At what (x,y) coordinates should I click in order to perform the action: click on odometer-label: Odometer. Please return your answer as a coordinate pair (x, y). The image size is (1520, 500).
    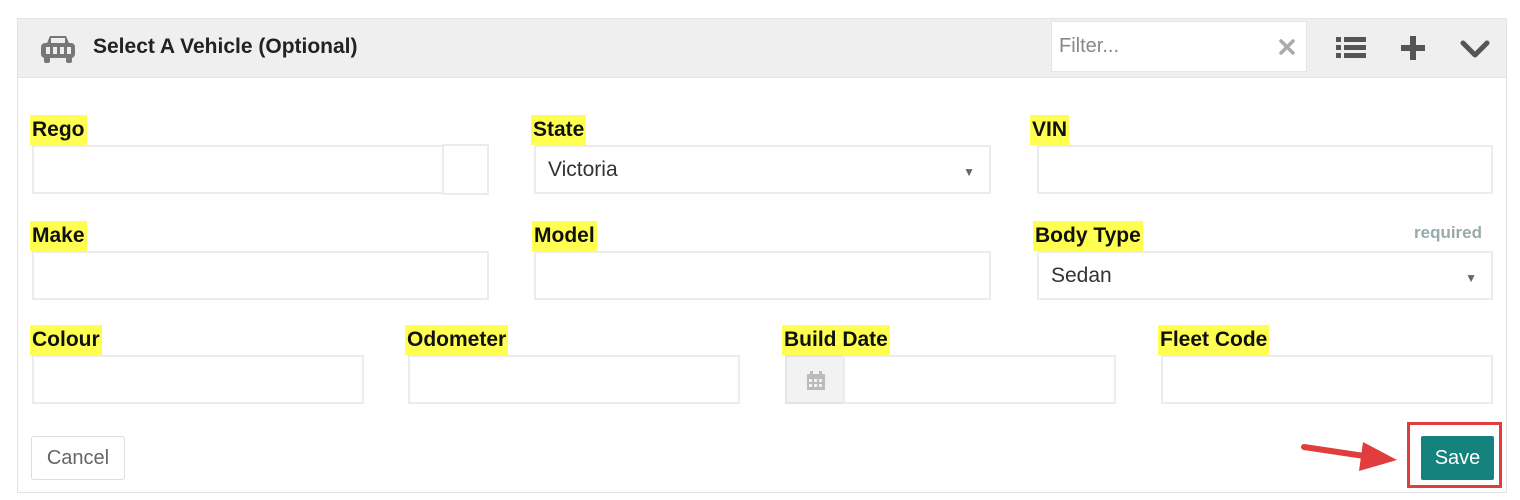
    Looking at the image, I should click on (457, 340).